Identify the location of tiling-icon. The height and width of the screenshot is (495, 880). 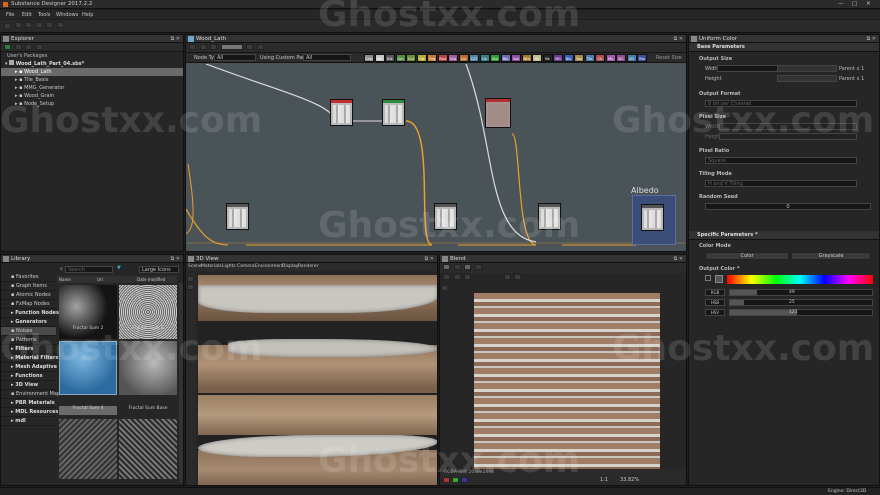
(478, 267).